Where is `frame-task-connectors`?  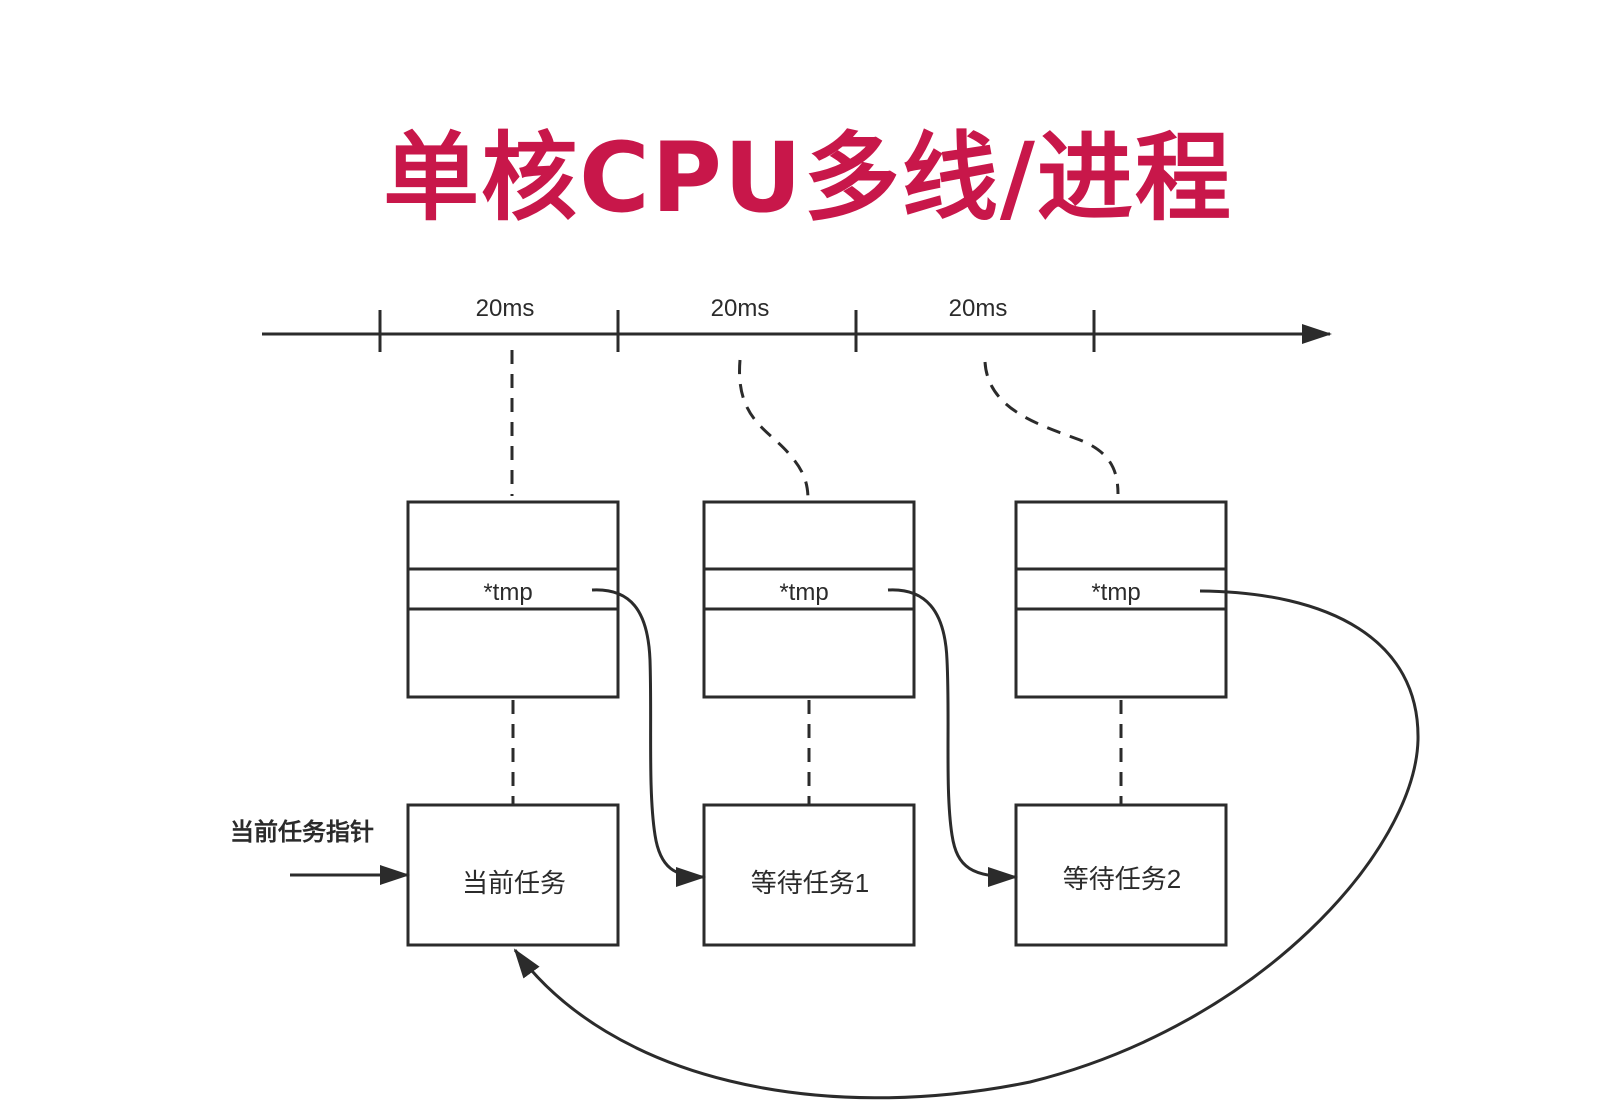
frame-task-connectors is located at coordinates (817, 752).